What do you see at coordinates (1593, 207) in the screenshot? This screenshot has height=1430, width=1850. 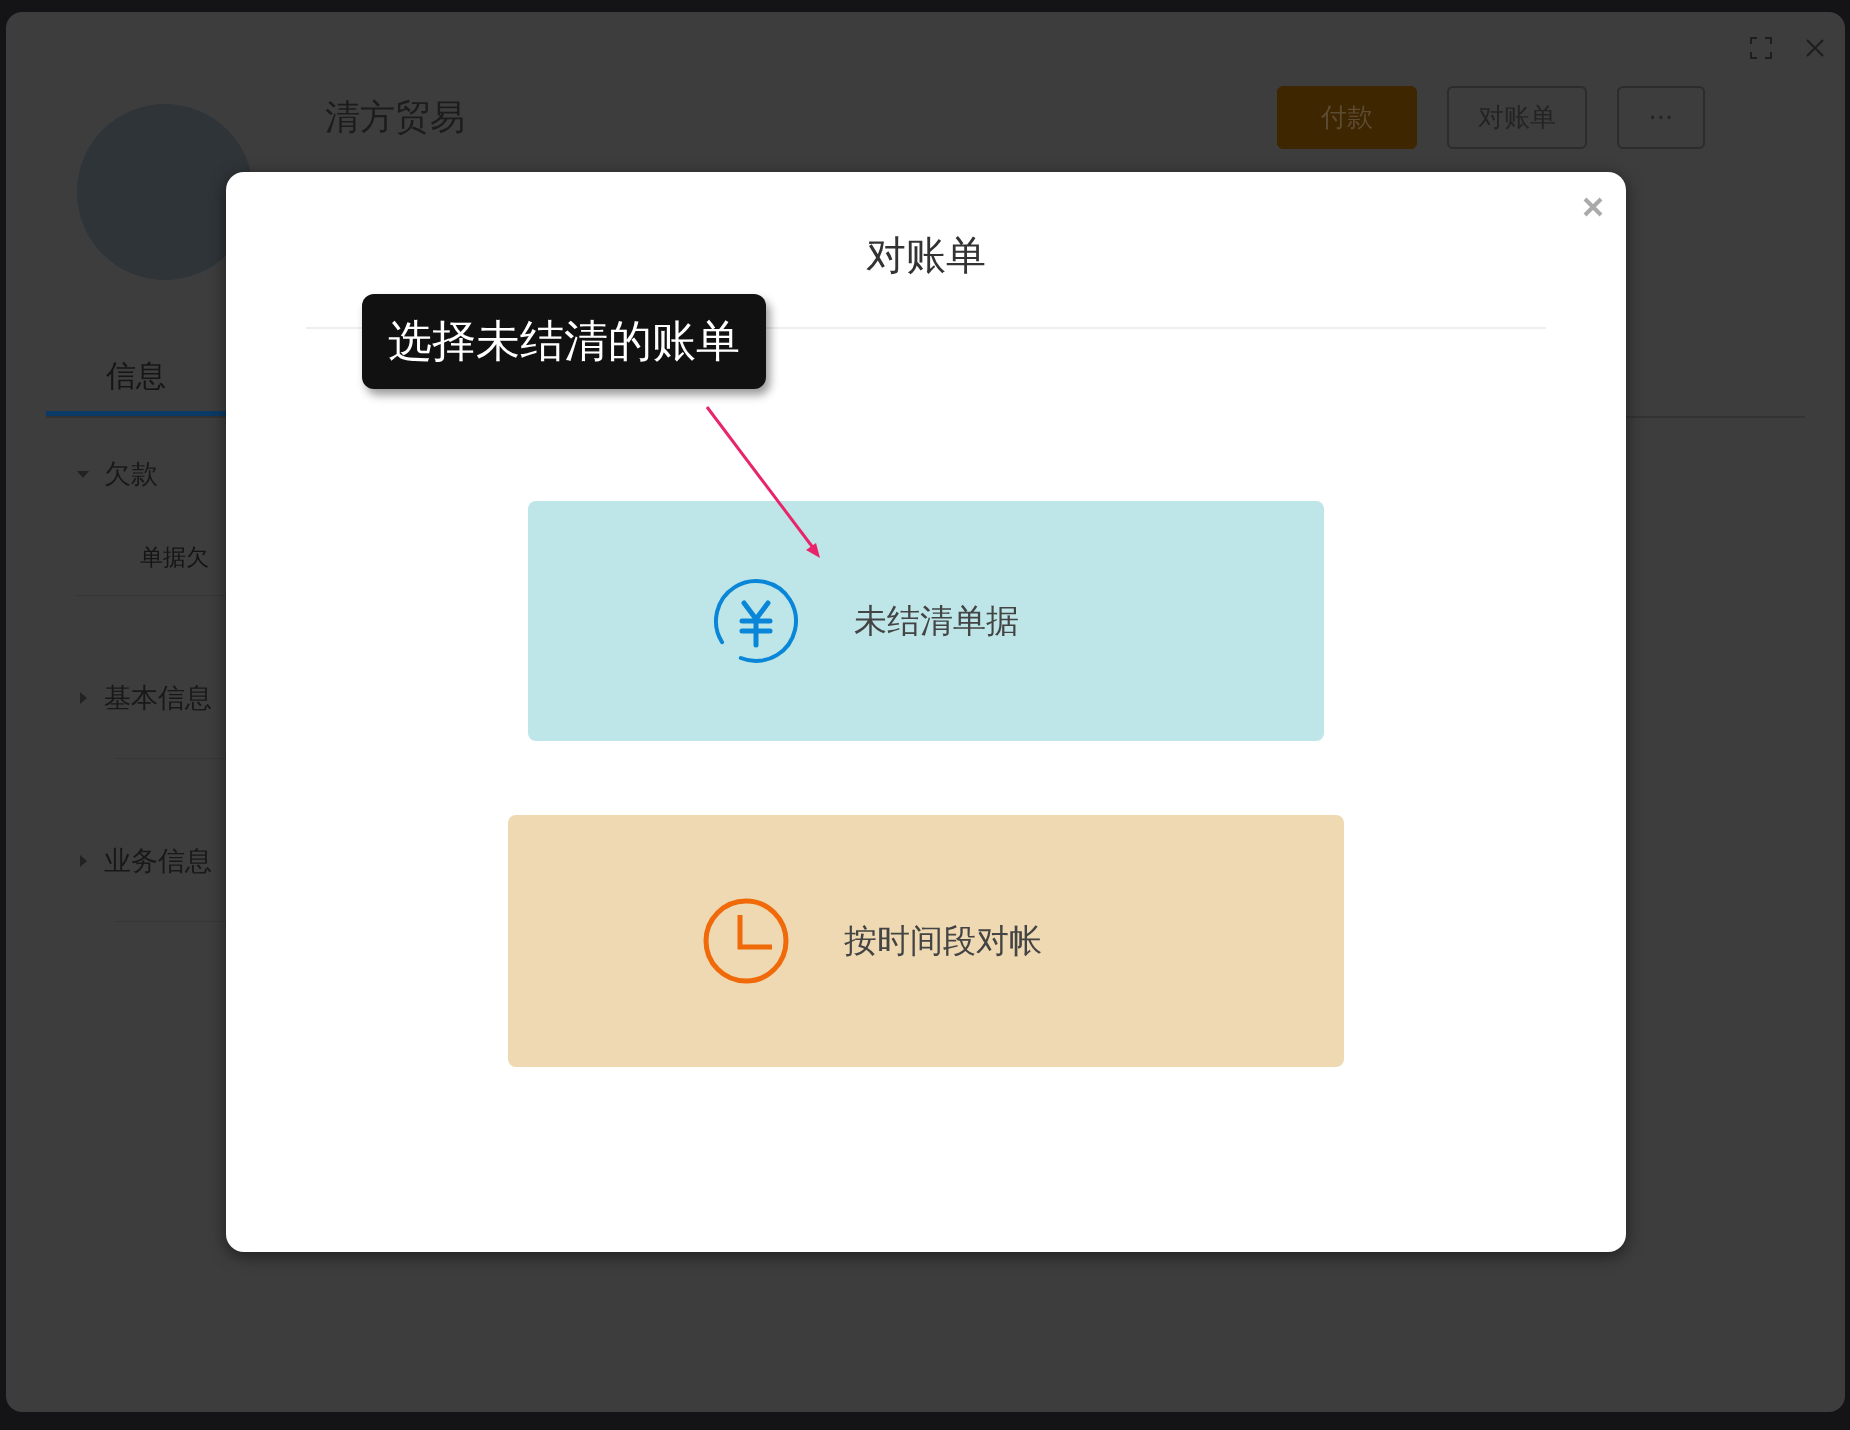 I see `close-icon` at bounding box center [1593, 207].